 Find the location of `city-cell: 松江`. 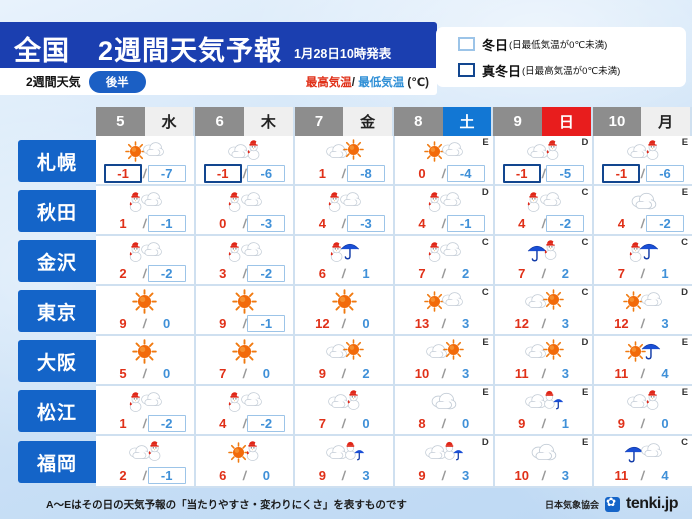

city-cell: 松江 is located at coordinates (48, 411).